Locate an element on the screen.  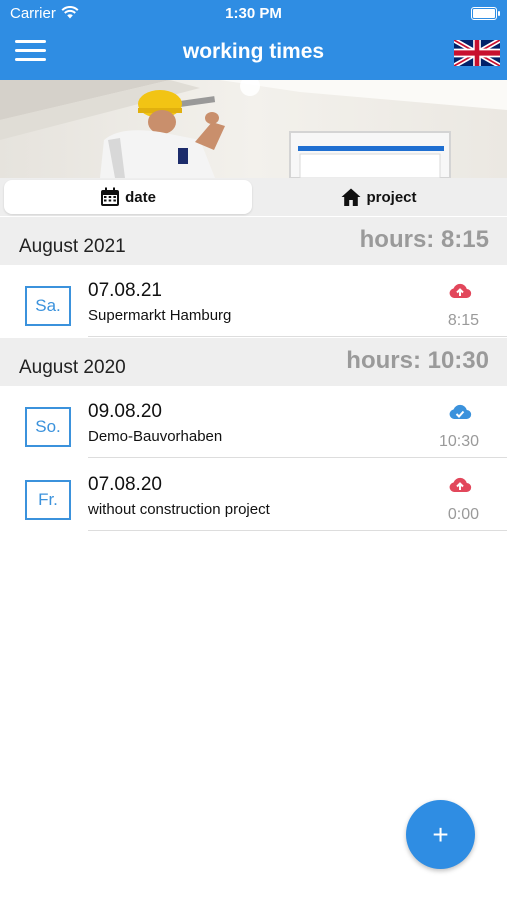
entry-duration: 0:00 is located at coordinates (463, 514).